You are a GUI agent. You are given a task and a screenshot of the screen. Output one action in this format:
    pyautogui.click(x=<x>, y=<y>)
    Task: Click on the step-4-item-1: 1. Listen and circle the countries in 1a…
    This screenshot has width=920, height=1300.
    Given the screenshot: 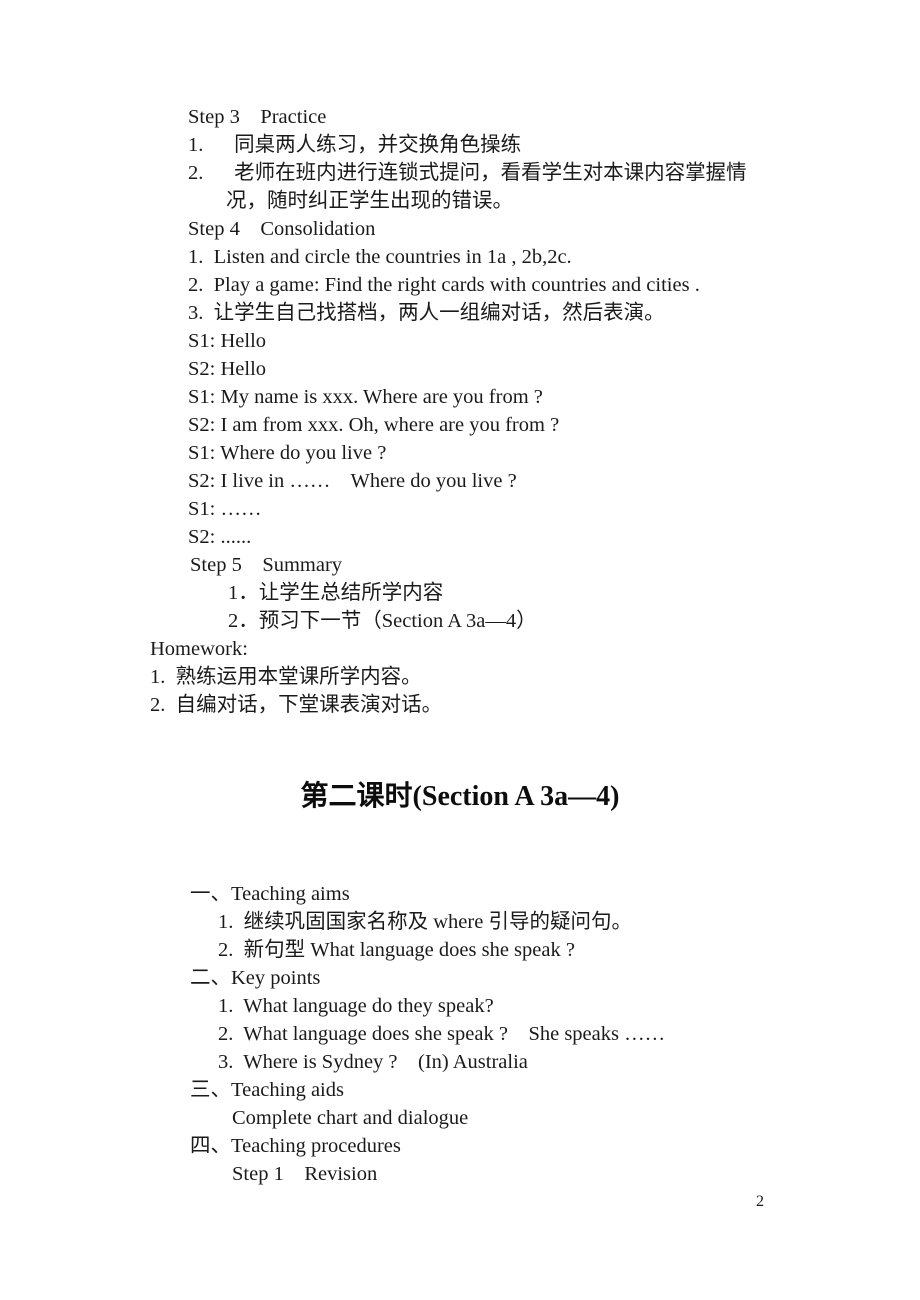 What is the action you would take?
    pyautogui.click(x=380, y=257)
    